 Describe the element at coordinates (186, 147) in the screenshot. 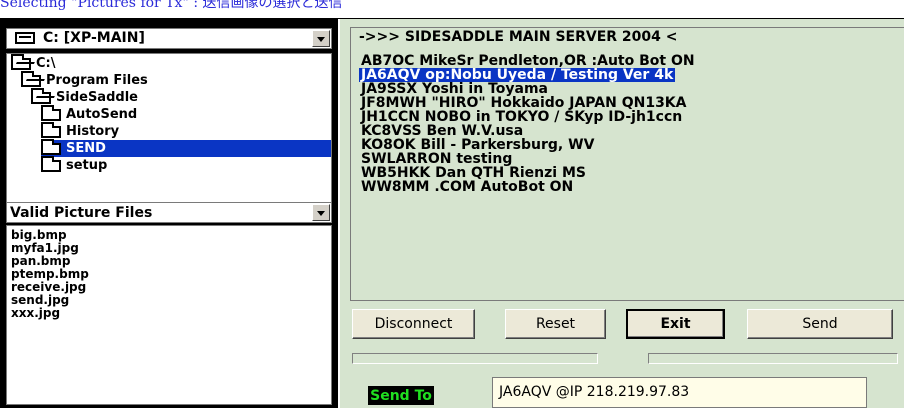

I see `tree-node-selected: SEND` at that location.